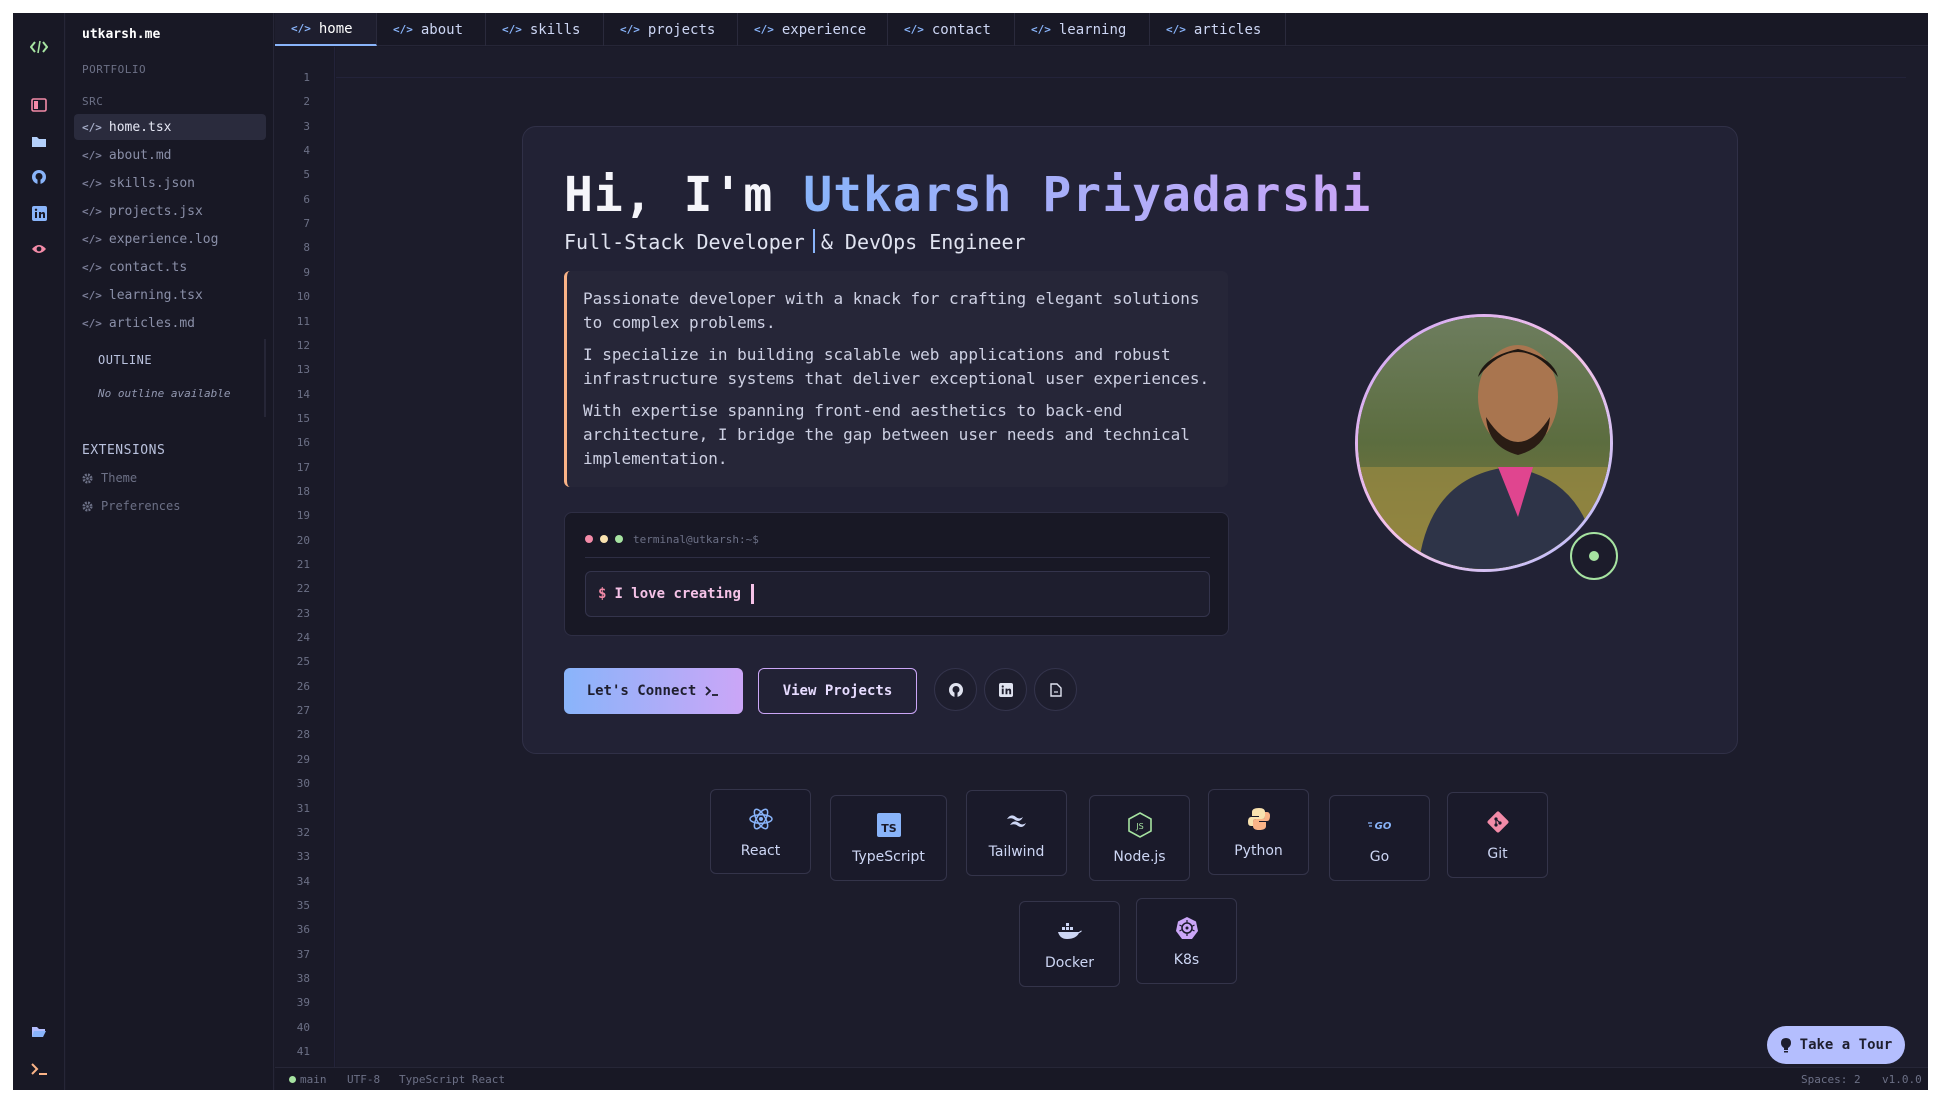 This screenshot has width=1941, height=1102. I want to click on tab-learning: </> learning, so click(1082, 29).